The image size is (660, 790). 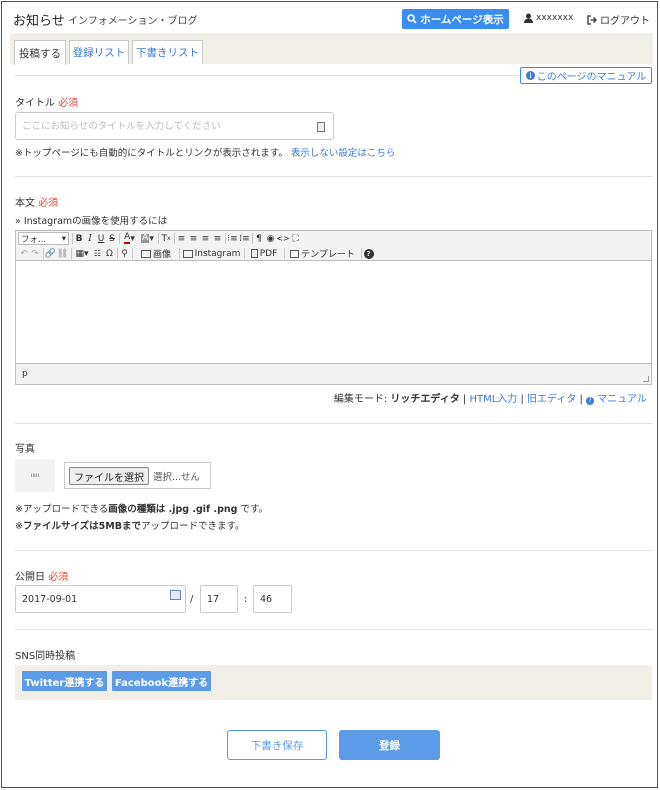 What do you see at coordinates (109, 253) in the screenshot?
I see `special-char-icon: Ω` at bounding box center [109, 253].